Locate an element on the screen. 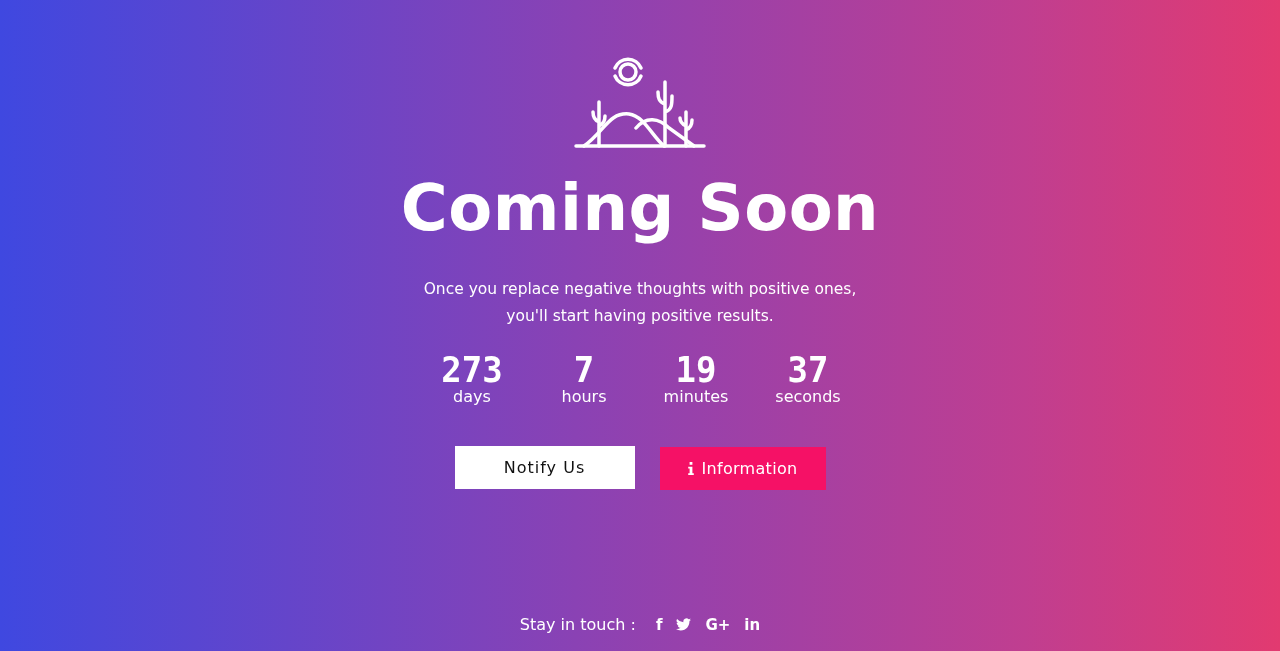 The height and width of the screenshot is (651, 1280). page-title: Coming Soon is located at coordinates (640, 208).